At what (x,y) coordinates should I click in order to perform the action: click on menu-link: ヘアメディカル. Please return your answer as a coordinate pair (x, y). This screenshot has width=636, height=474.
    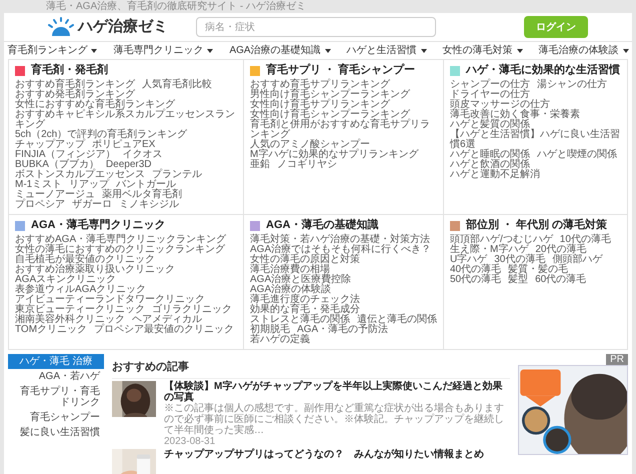
    Looking at the image, I should click on (167, 320).